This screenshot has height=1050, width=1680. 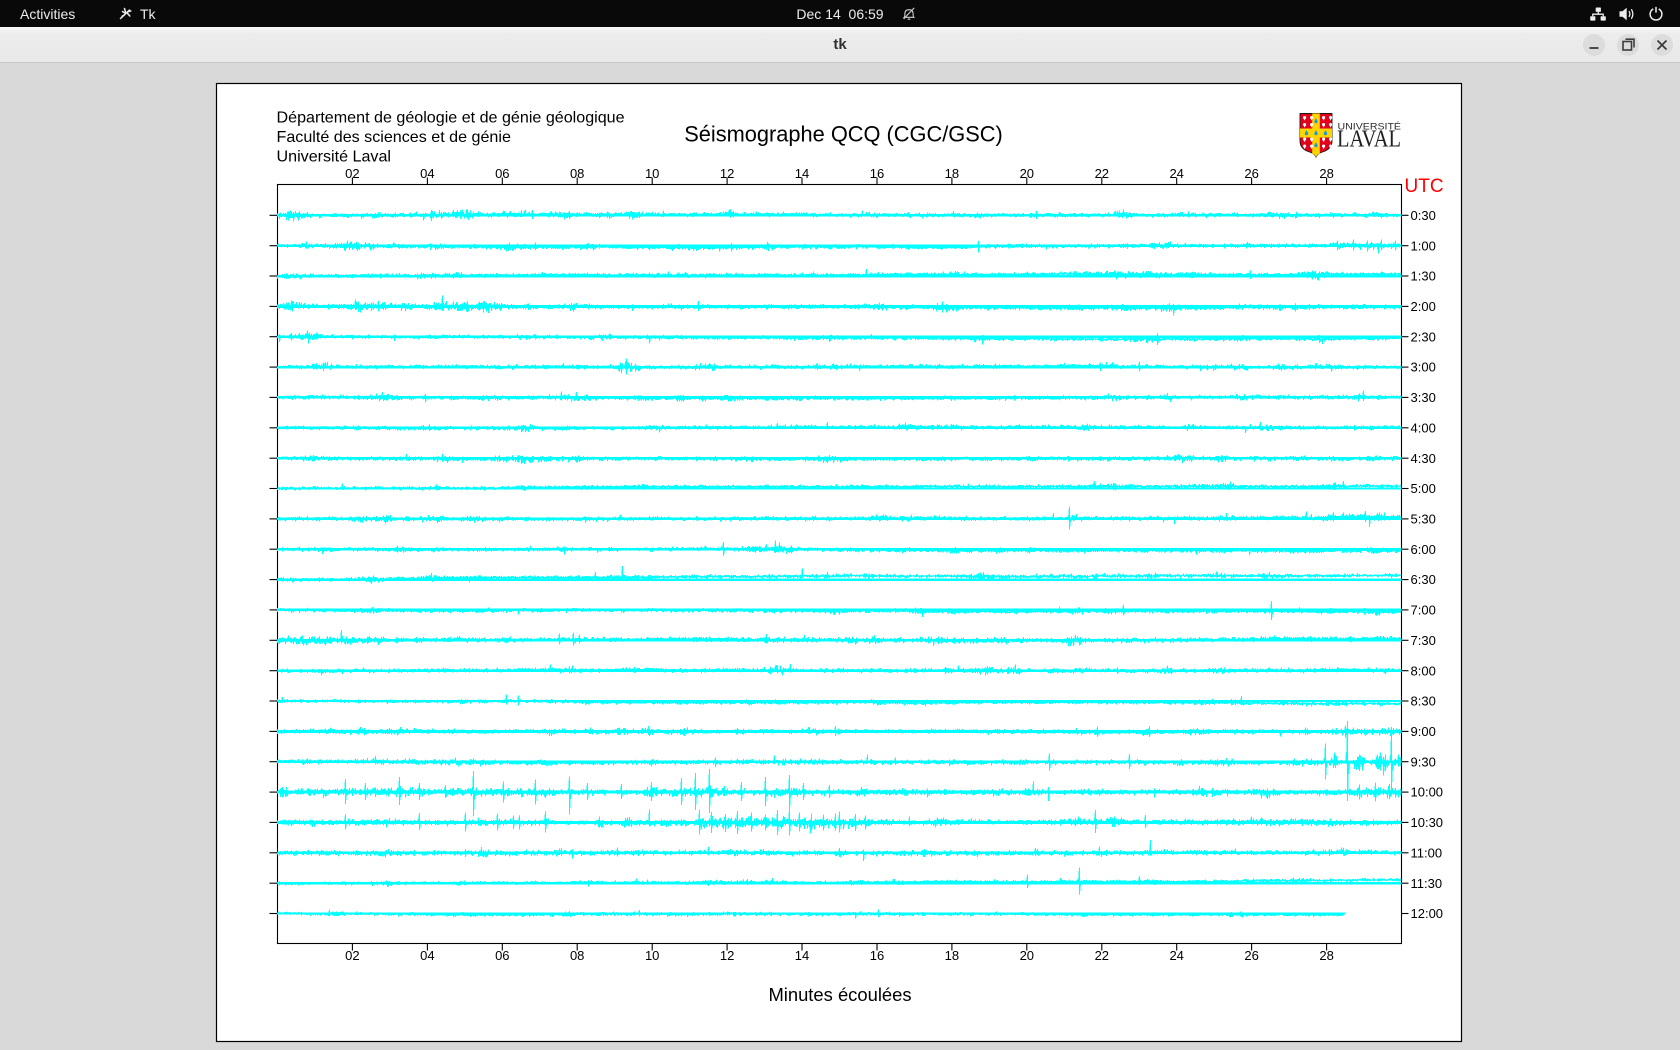 I want to click on svg-text: 2:00, so click(x=1423, y=306).